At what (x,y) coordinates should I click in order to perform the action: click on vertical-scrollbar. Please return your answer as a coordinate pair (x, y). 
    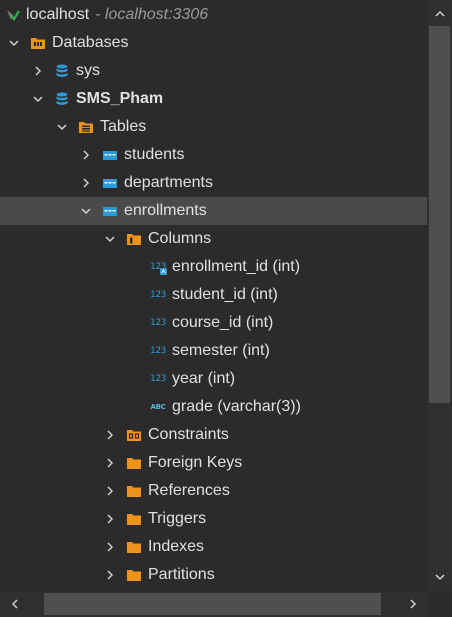
    Looking at the image, I should click on (439, 295).